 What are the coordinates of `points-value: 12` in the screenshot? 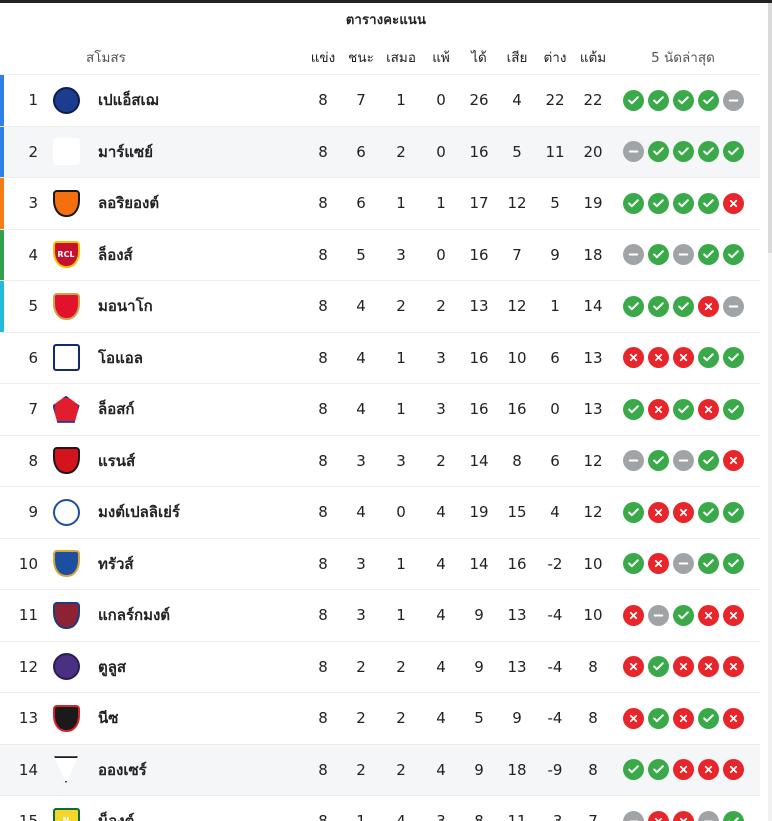 It's located at (593, 512).